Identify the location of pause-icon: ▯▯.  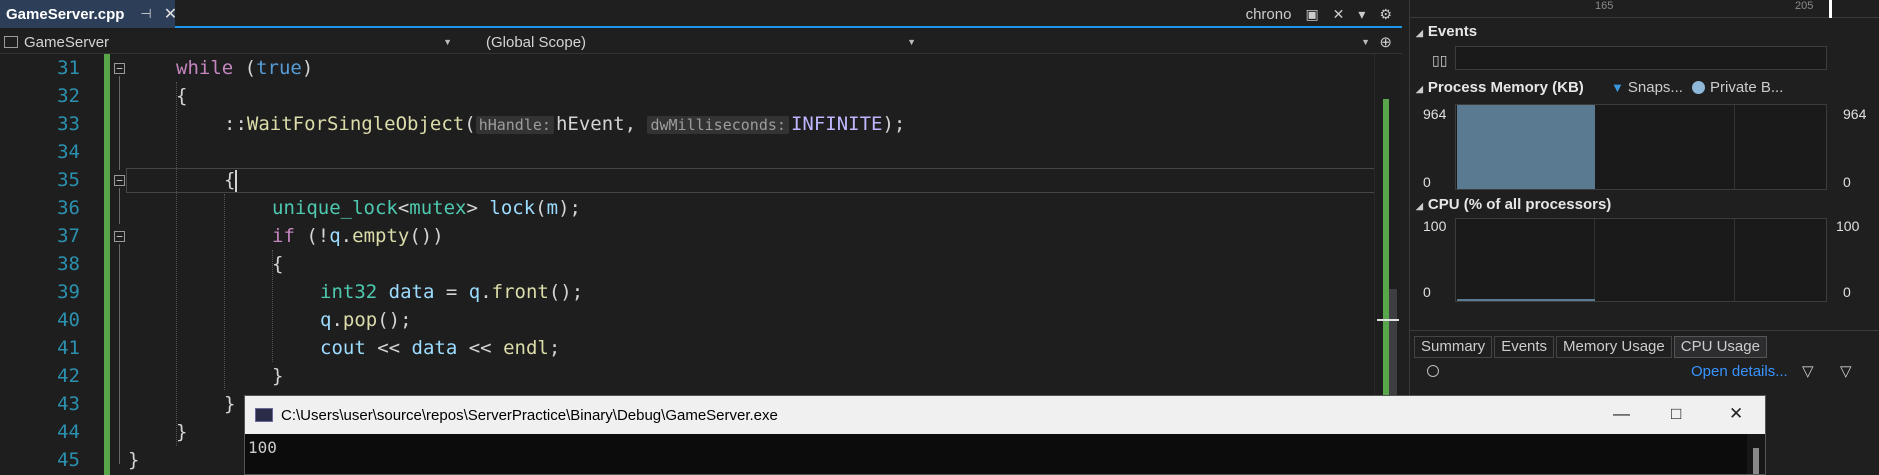
(1439, 60).